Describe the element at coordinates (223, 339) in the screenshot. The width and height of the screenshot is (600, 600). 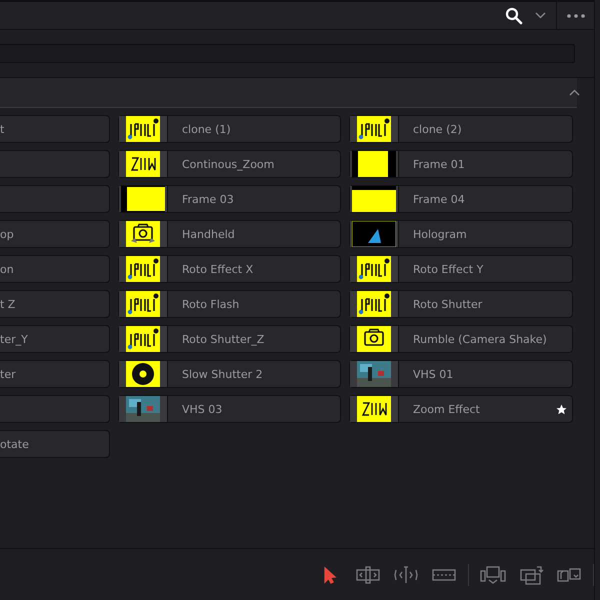
I see `effect-name: Roto Shutter_Z` at that location.